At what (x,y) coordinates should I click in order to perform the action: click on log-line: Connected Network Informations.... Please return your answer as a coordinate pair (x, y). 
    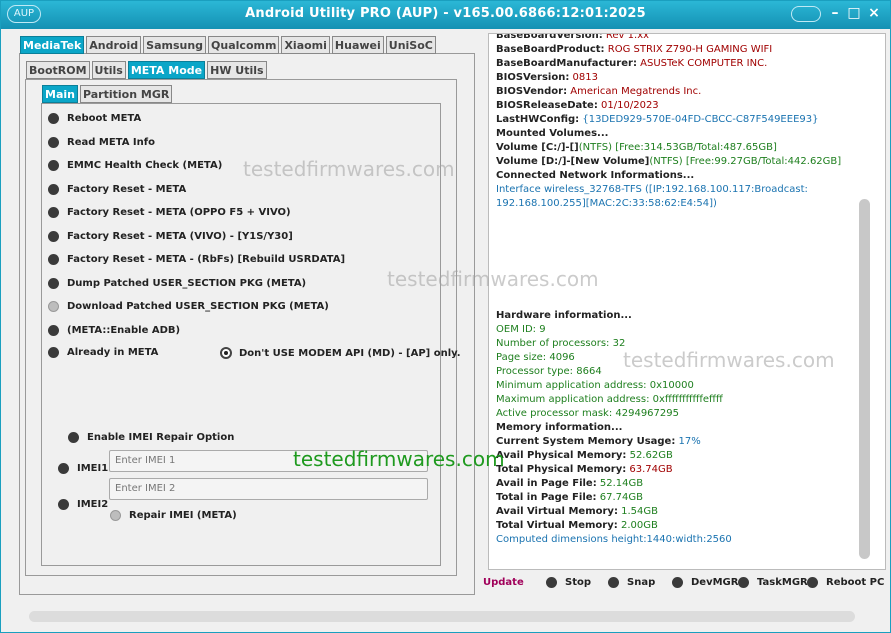
    Looking at the image, I should click on (595, 175).